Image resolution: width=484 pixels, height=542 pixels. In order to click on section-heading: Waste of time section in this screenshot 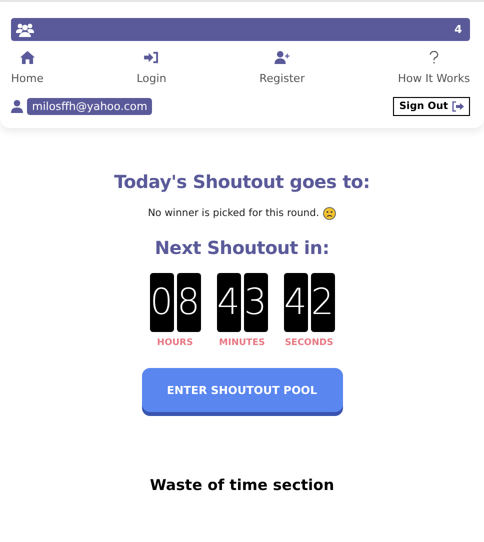, I will do `click(242, 485)`.